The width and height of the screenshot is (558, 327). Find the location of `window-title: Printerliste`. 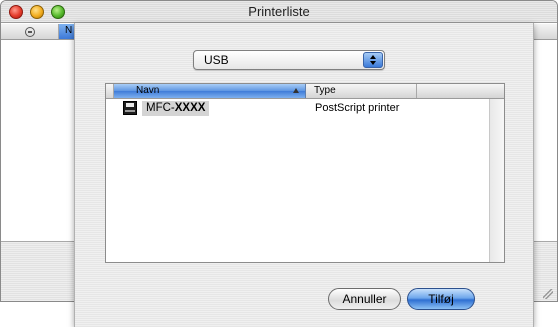

window-title: Printerliste is located at coordinates (279, 11).